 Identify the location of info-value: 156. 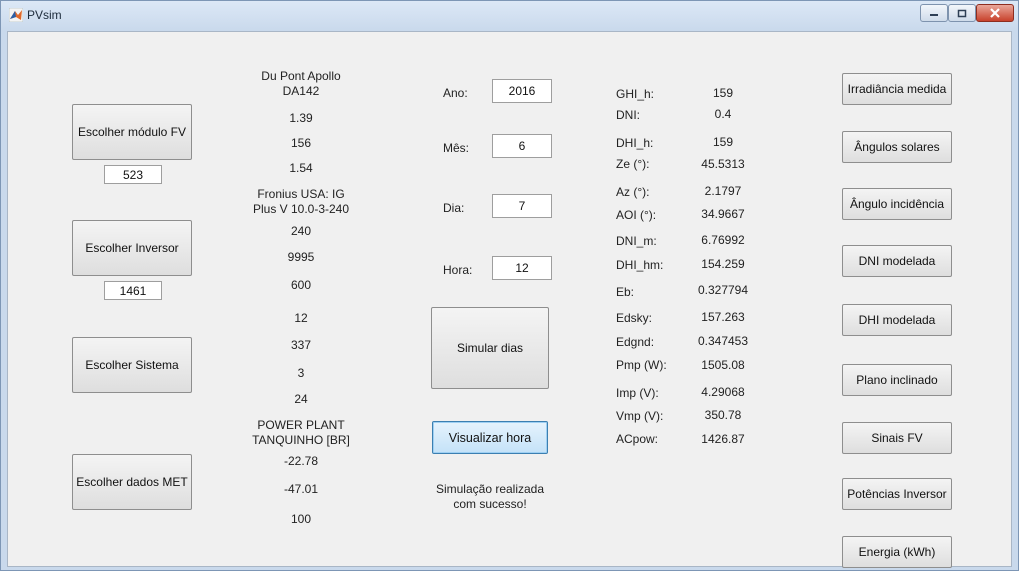
(301, 143).